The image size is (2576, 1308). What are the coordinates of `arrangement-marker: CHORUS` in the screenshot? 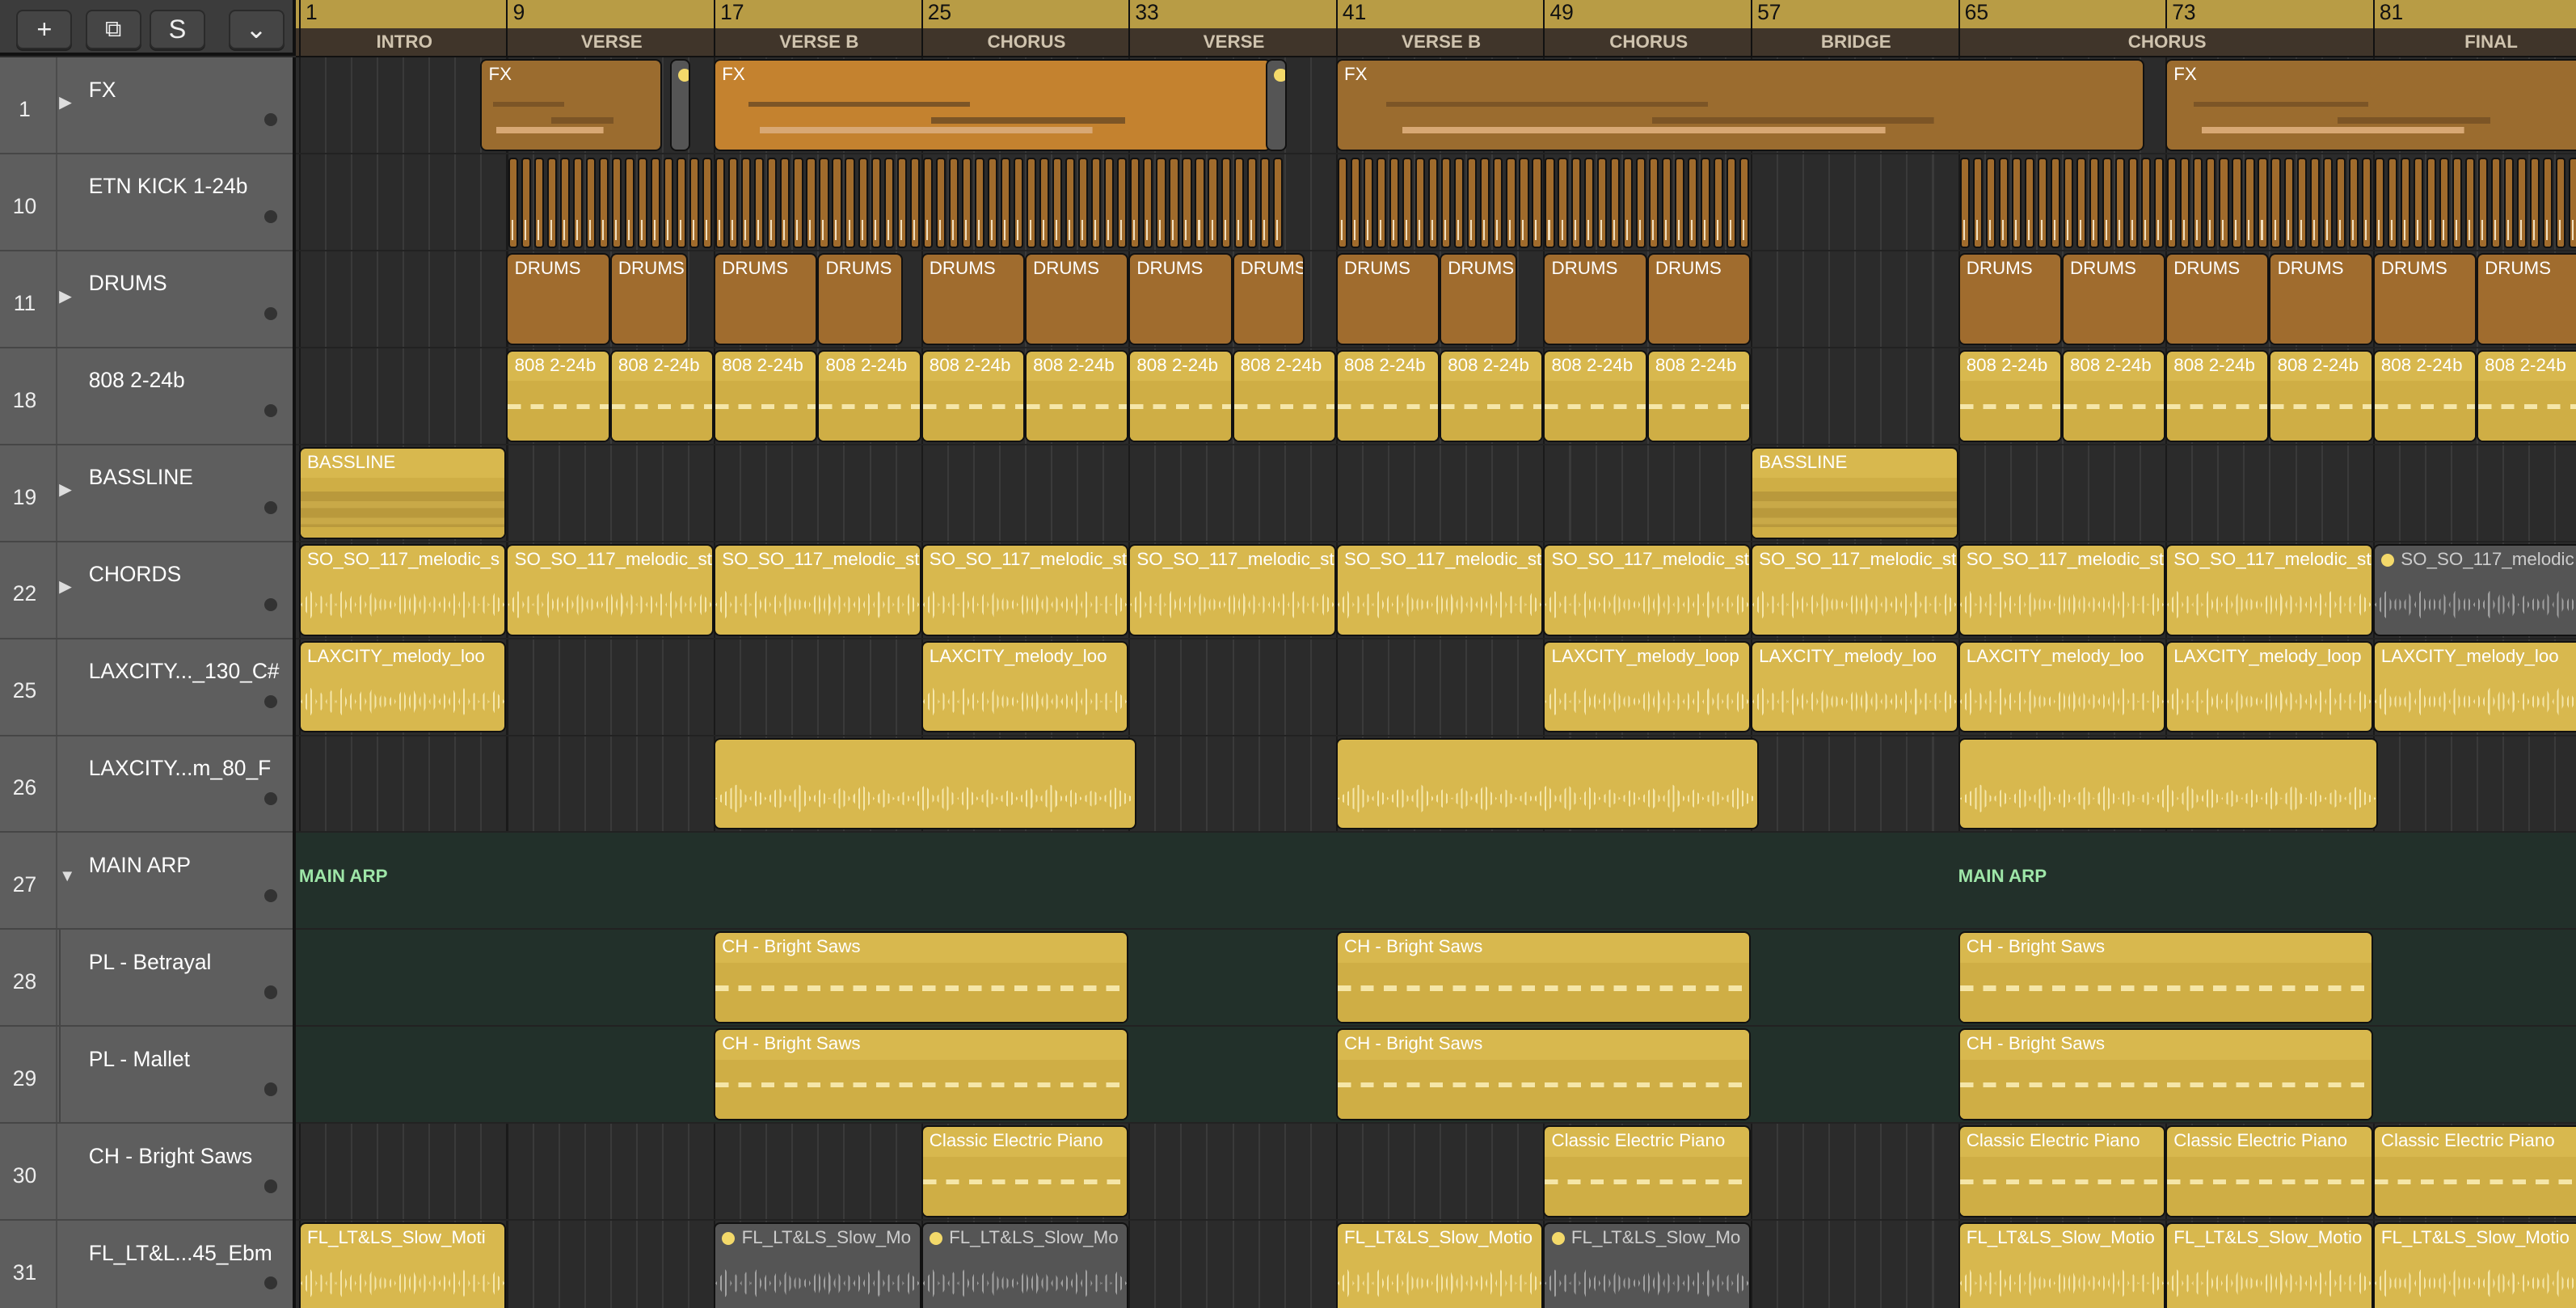 It's located at (1648, 42).